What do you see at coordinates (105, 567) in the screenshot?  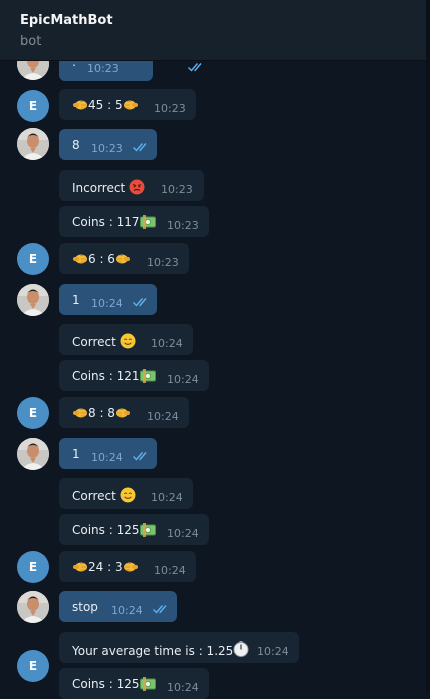 I see `message-text: 24 : 3` at bounding box center [105, 567].